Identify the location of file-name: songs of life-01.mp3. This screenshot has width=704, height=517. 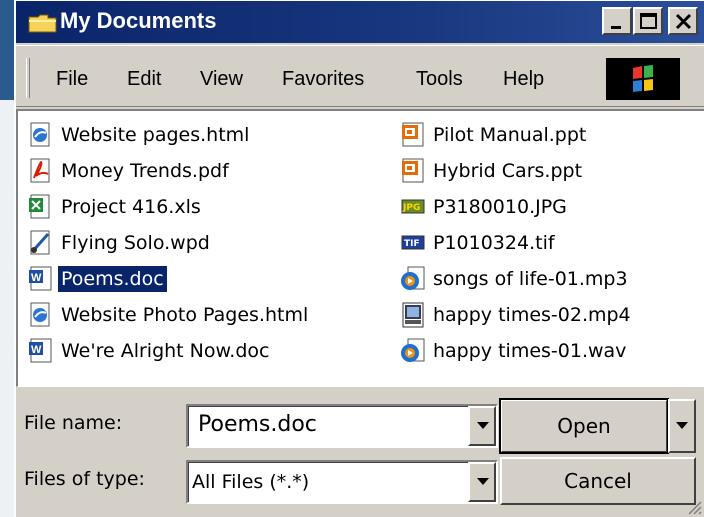
(530, 279).